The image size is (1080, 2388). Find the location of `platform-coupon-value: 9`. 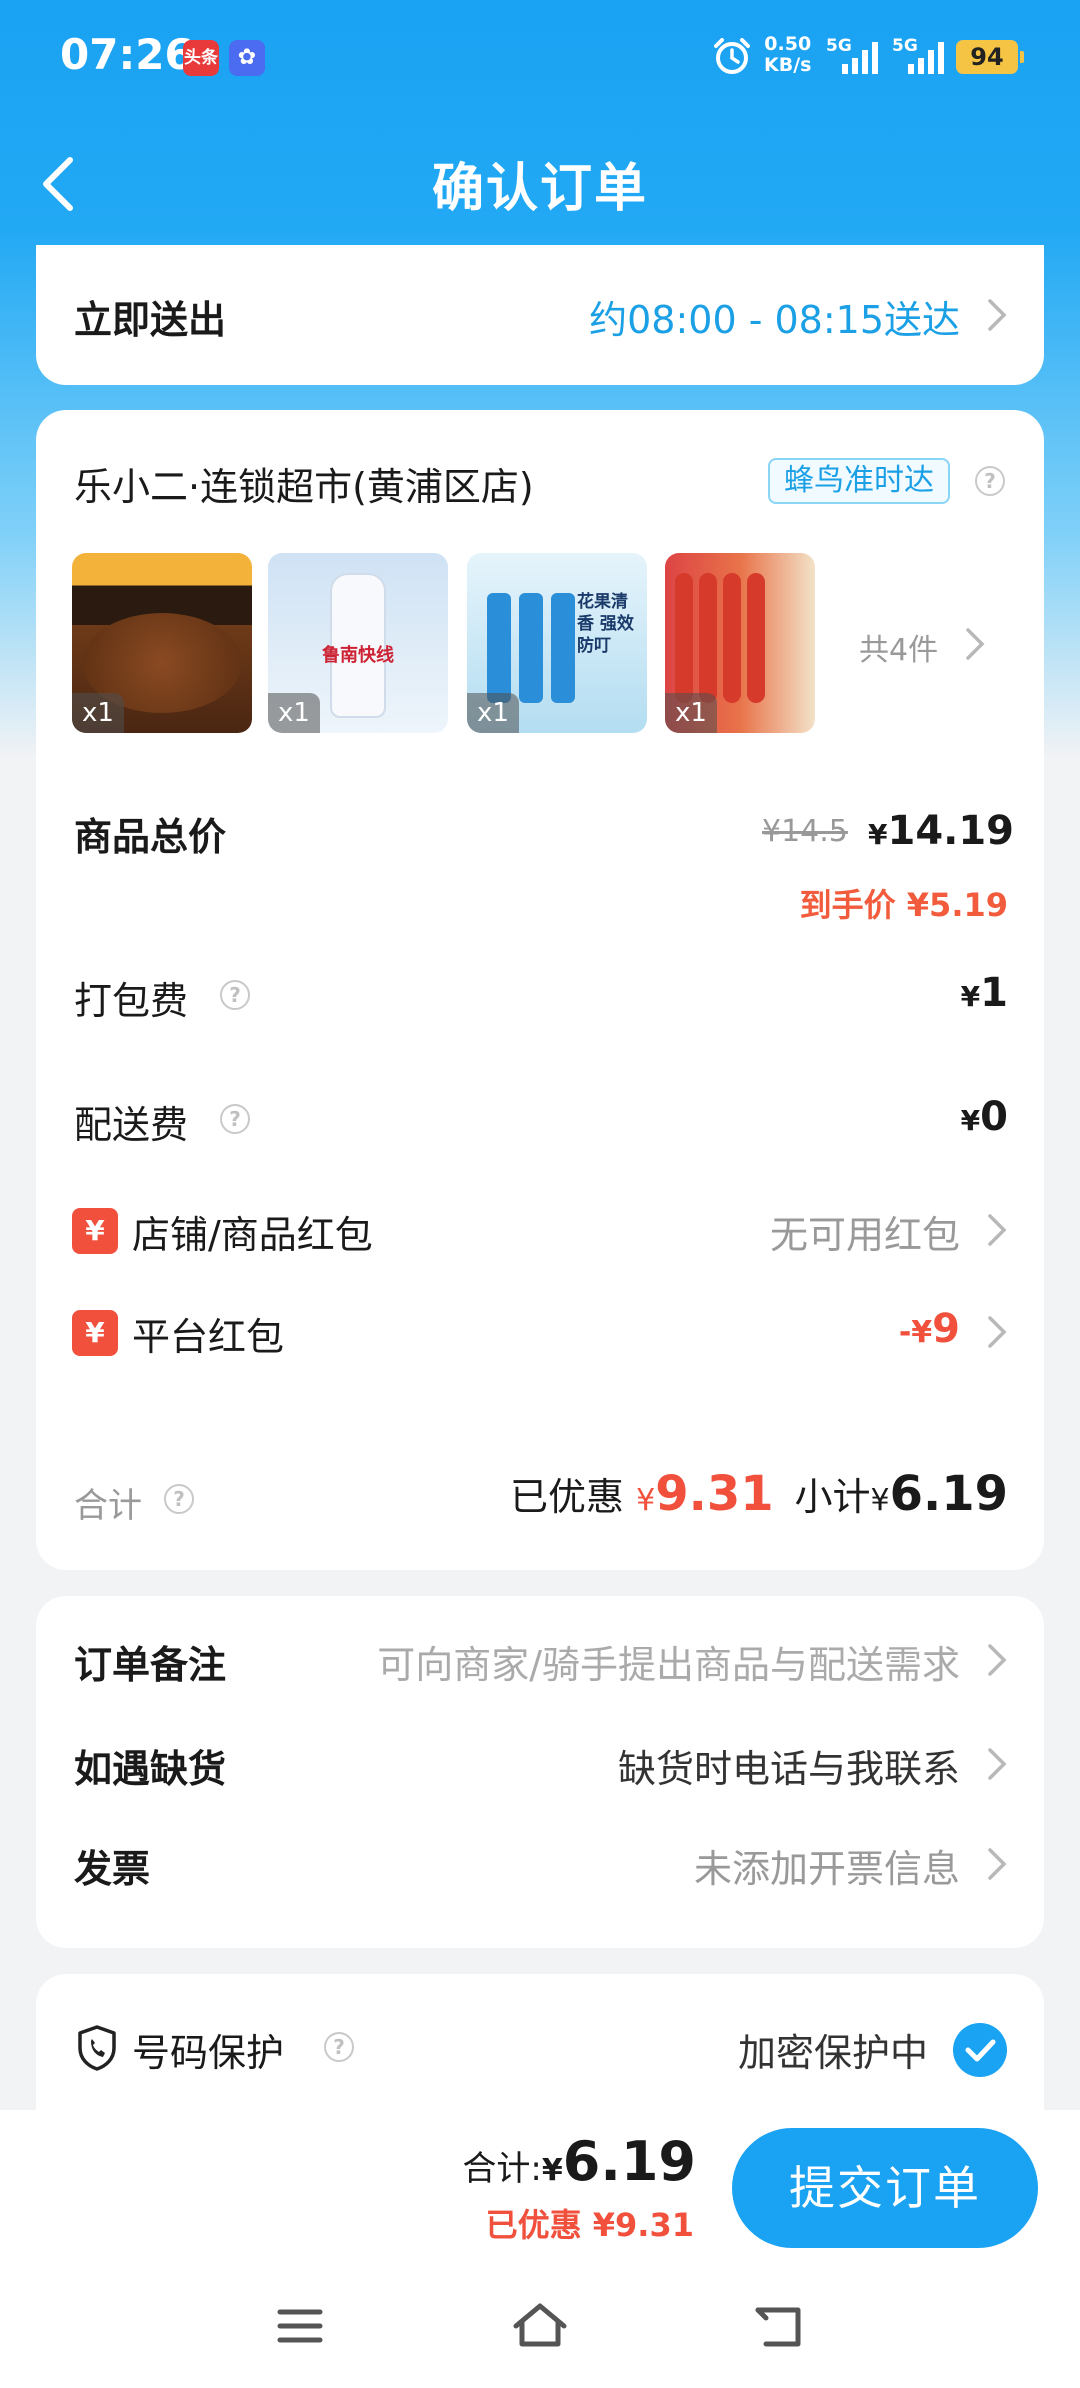

platform-coupon-value: 9 is located at coordinates (946, 1329).